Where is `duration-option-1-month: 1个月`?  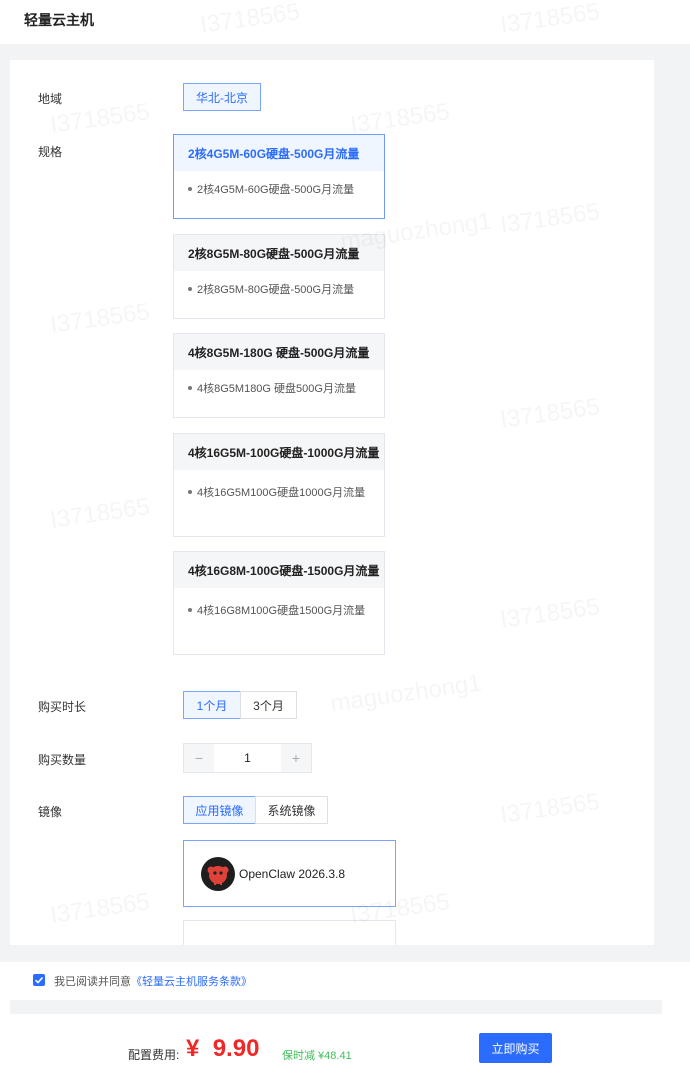 duration-option-1-month: 1个月 is located at coordinates (212, 705).